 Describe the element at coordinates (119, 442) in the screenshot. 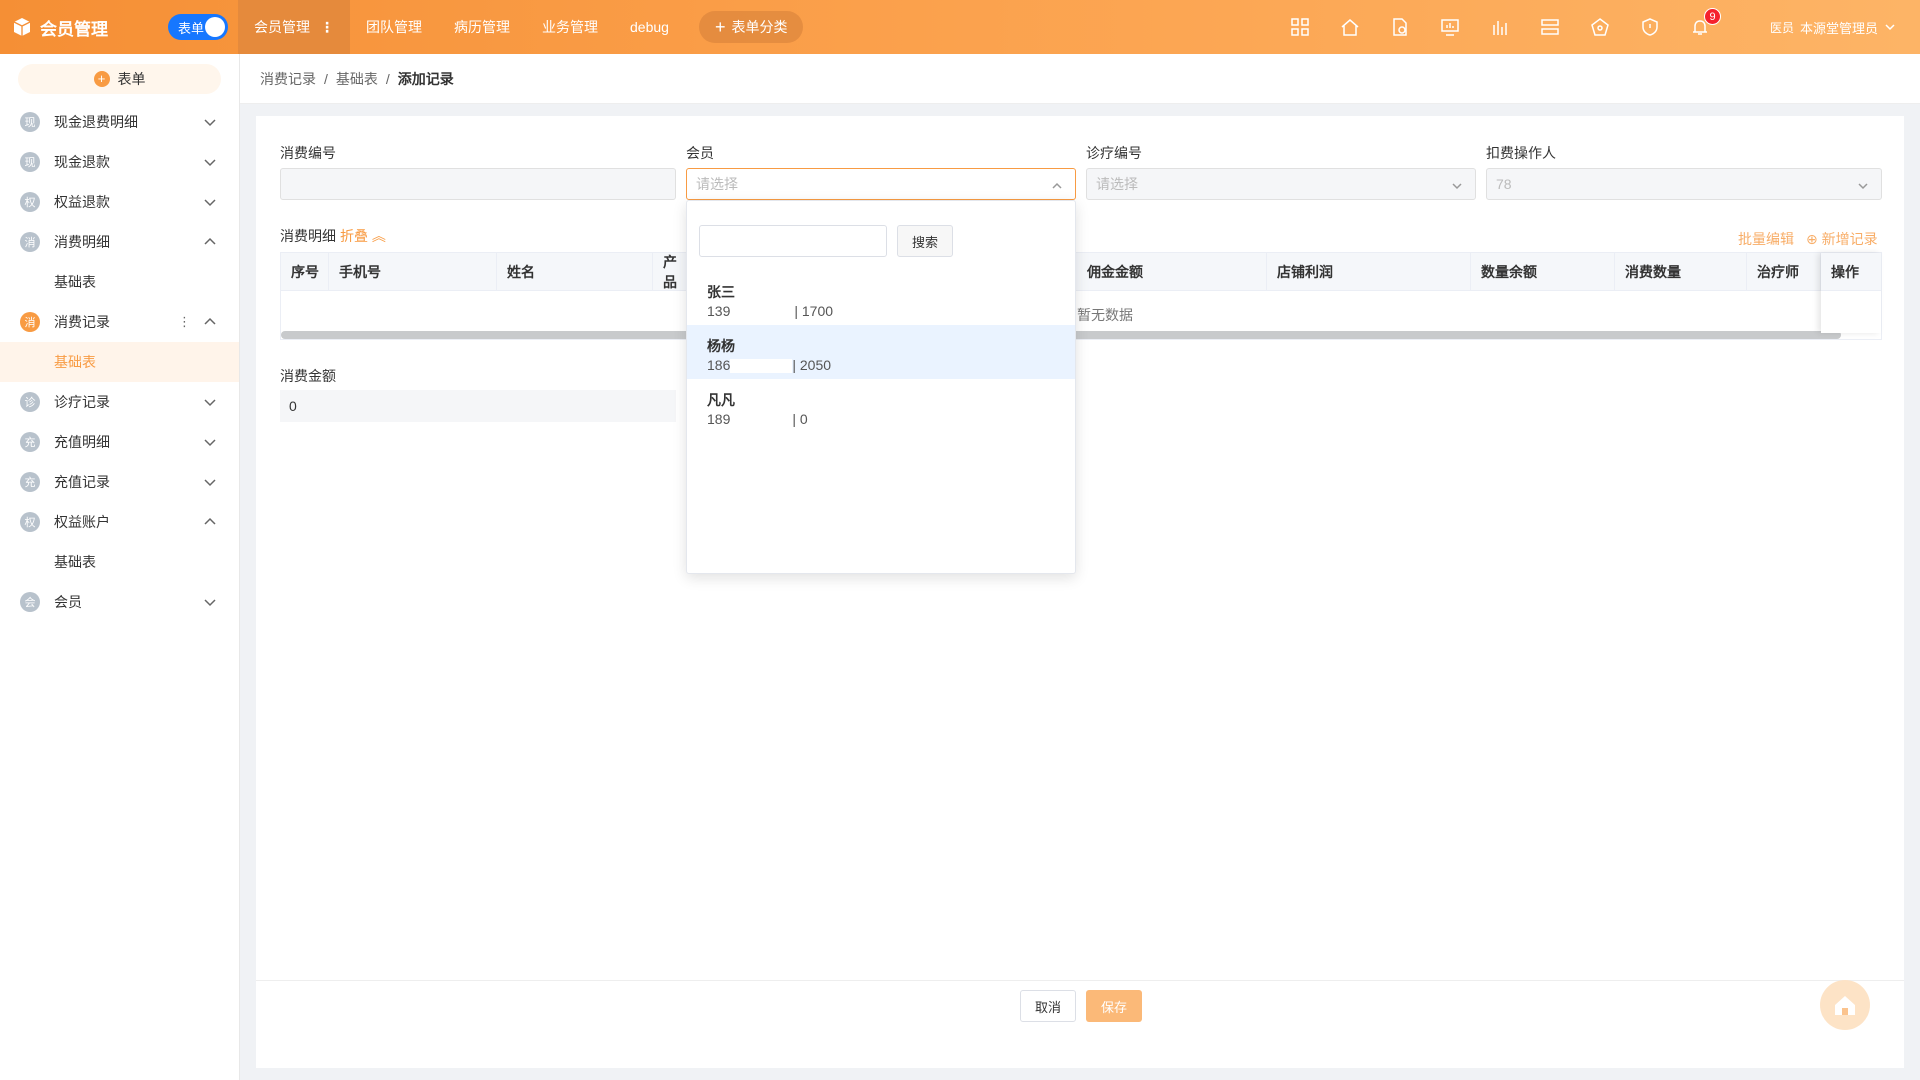

I see `sidebar-item-recharge-detail: 充 充值明细` at that location.